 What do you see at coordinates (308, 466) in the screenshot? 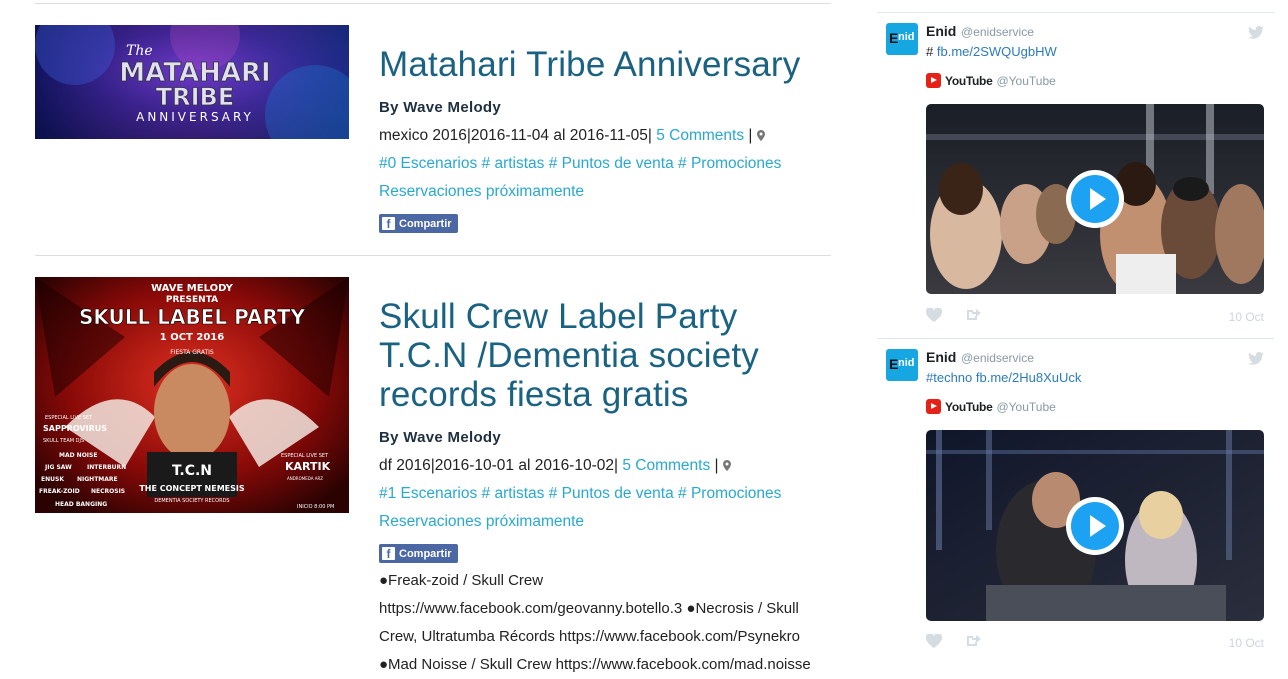
I see `svg-text: KARTIK` at bounding box center [308, 466].